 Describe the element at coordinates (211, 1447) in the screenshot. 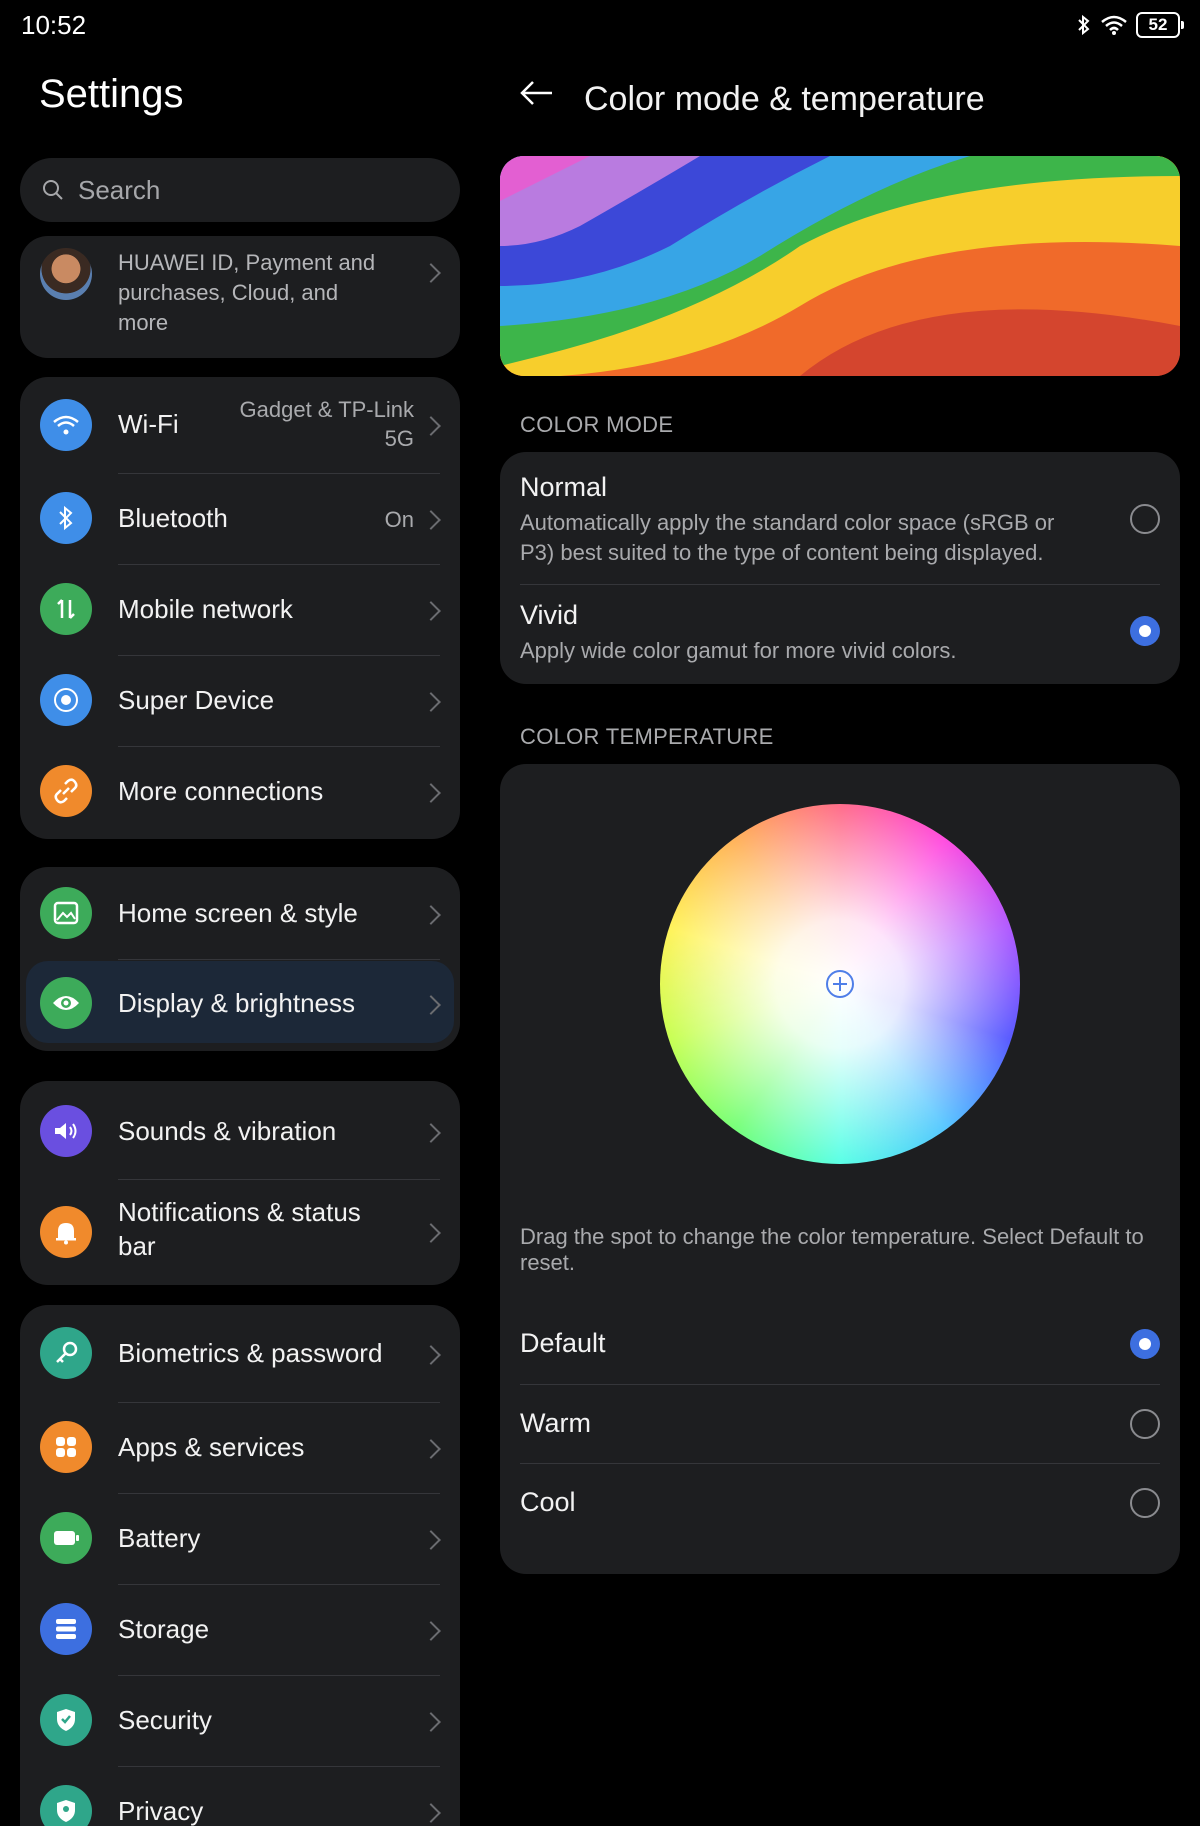

I see `sidebar-item-label: Apps & services` at that location.